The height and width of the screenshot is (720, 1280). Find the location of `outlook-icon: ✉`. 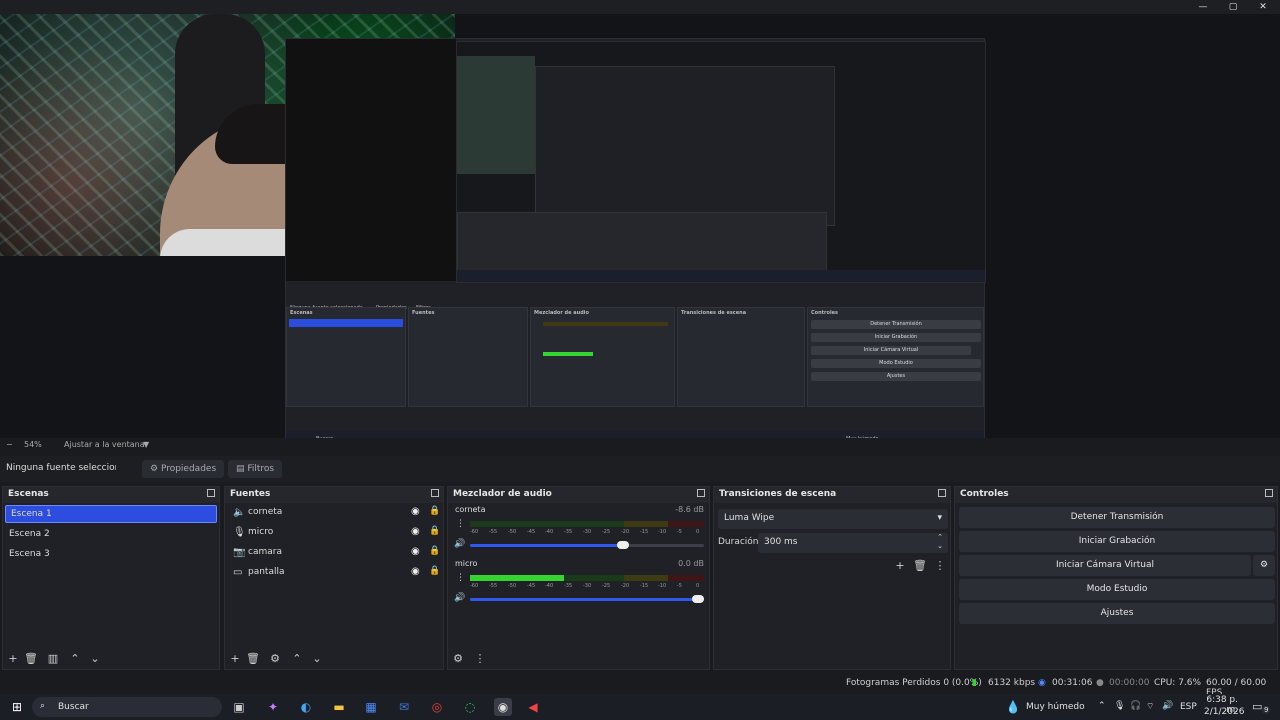

outlook-icon: ✉ is located at coordinates (404, 707).